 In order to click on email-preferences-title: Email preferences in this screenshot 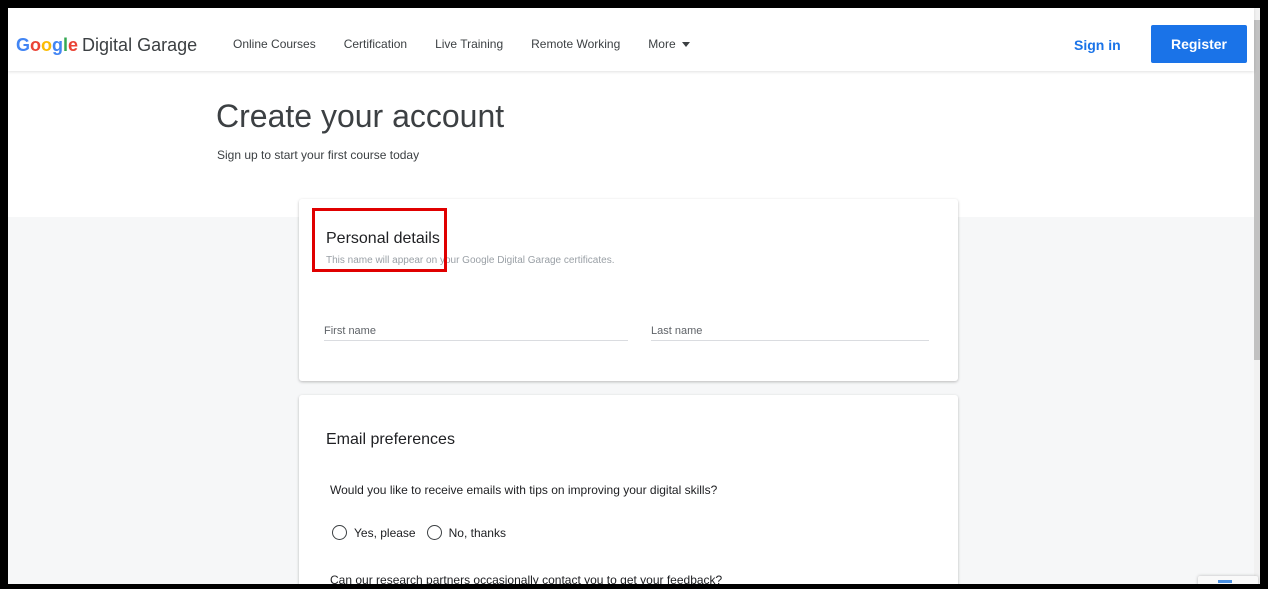, I will do `click(390, 439)`.